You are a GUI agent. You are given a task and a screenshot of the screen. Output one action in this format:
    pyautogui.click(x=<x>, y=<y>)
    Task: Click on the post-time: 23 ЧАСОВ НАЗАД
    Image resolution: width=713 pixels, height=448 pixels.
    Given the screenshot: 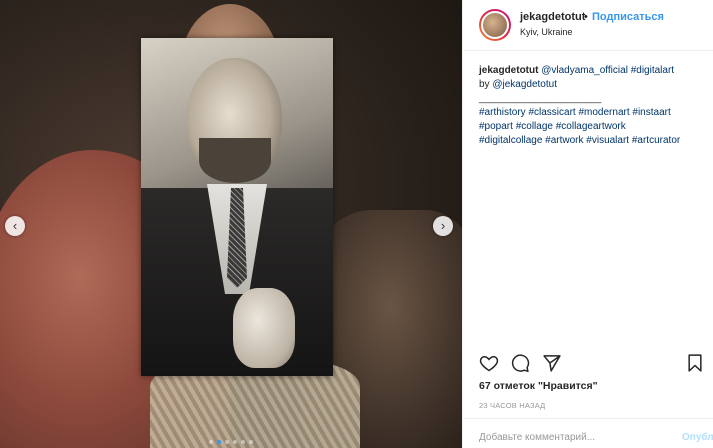 What is the action you would take?
    pyautogui.click(x=512, y=405)
    